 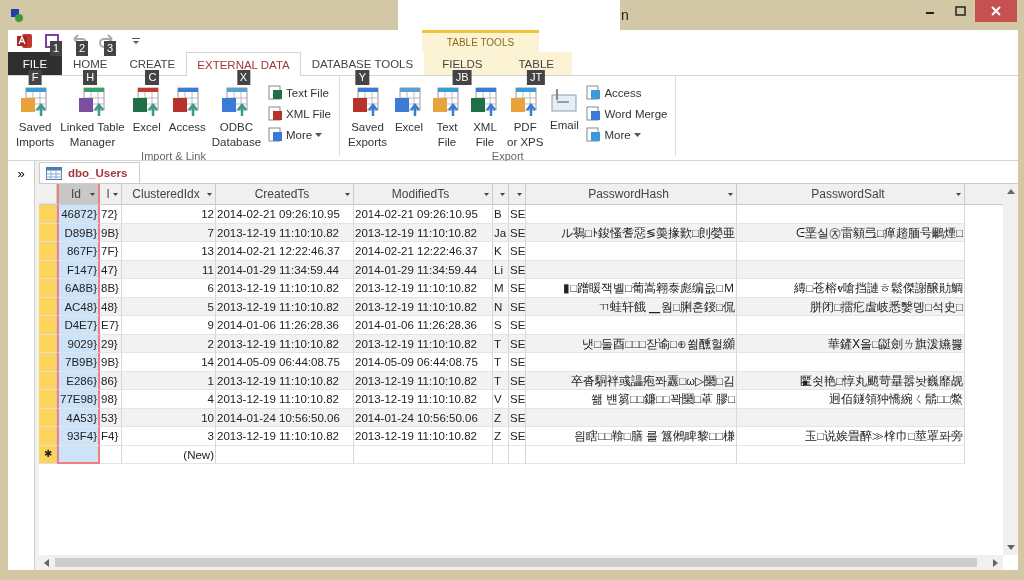 I want to click on keytip-tooltip: 3, so click(x=110, y=48).